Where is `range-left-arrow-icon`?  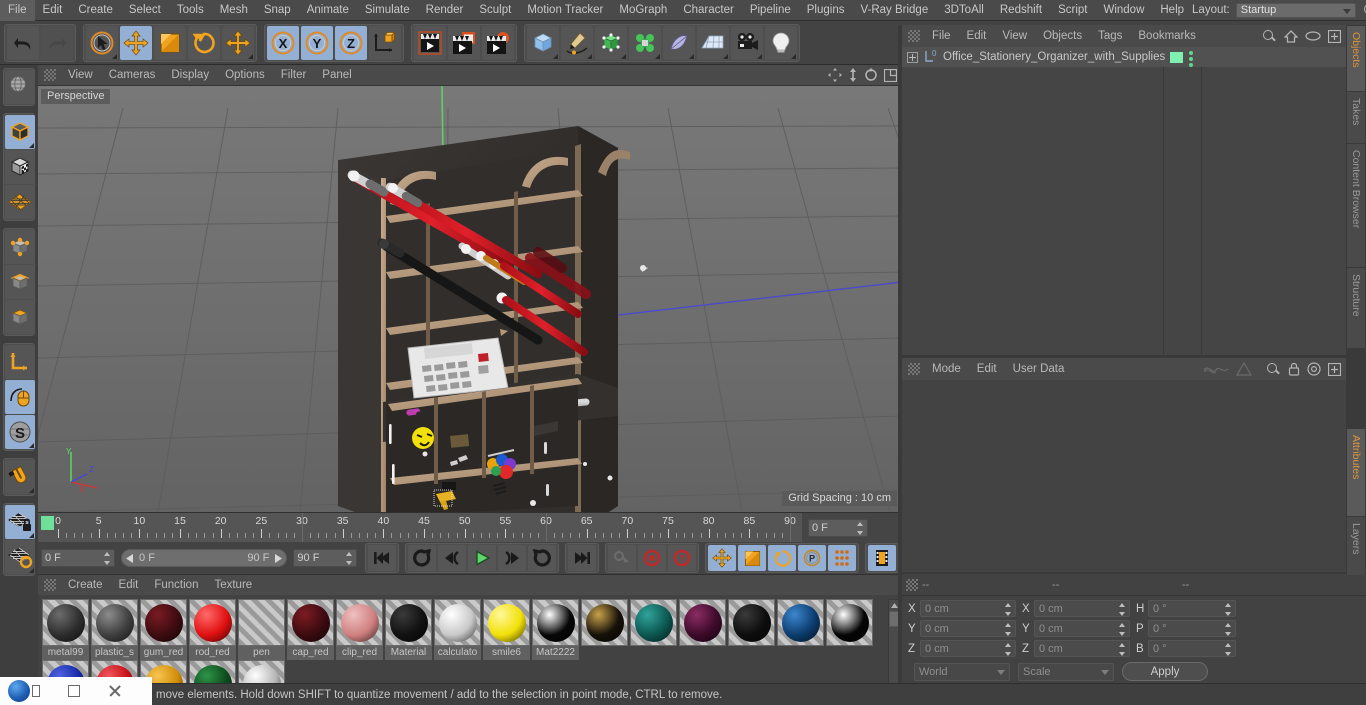 range-left-arrow-icon is located at coordinates (130, 558).